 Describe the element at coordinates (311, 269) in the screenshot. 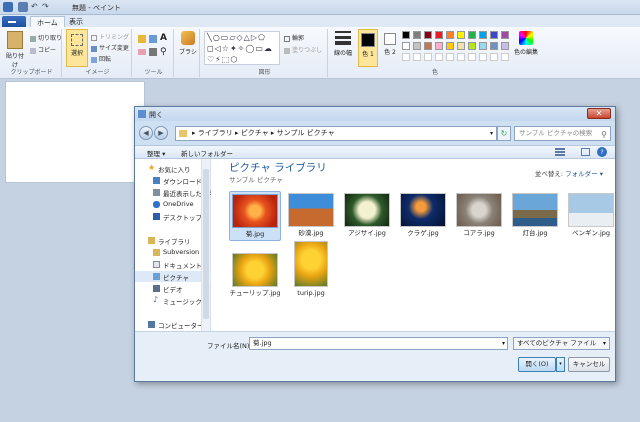

I see `file-item: turip.jpg` at that location.